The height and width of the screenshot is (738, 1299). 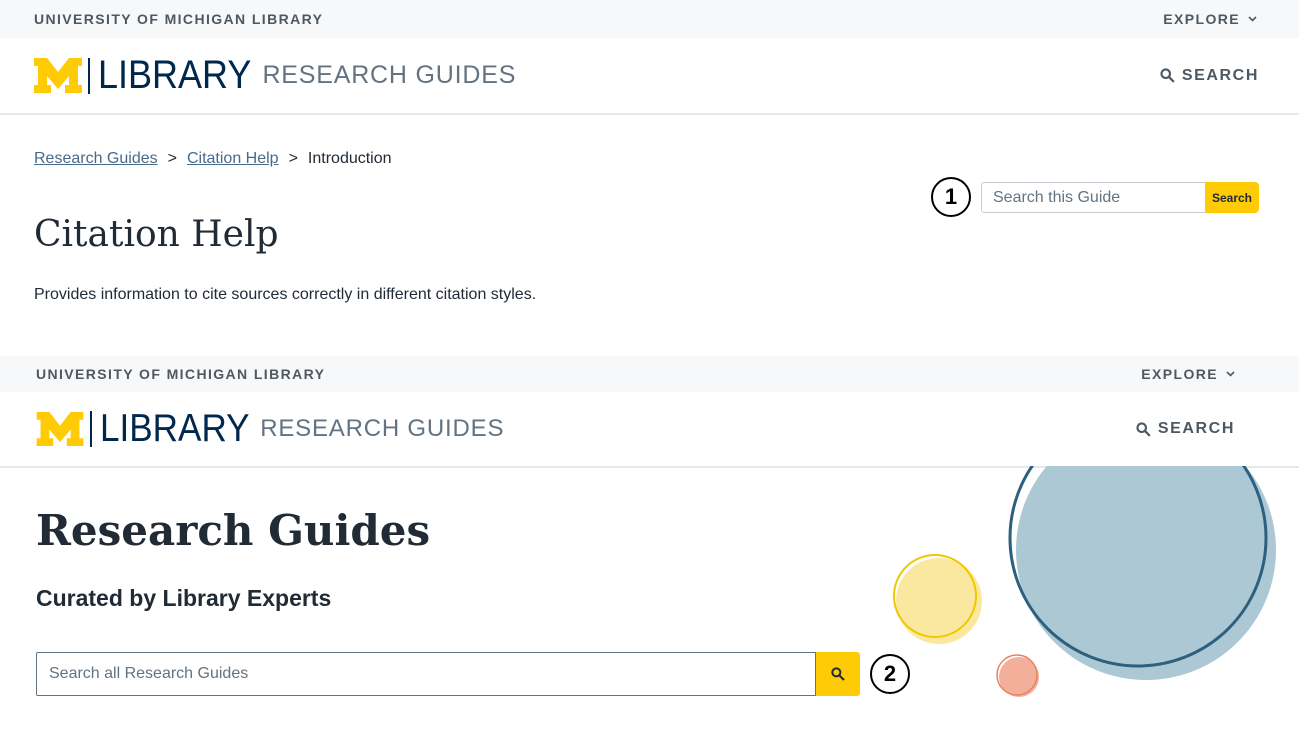 I want to click on all-guides-search-button, so click(x=838, y=674).